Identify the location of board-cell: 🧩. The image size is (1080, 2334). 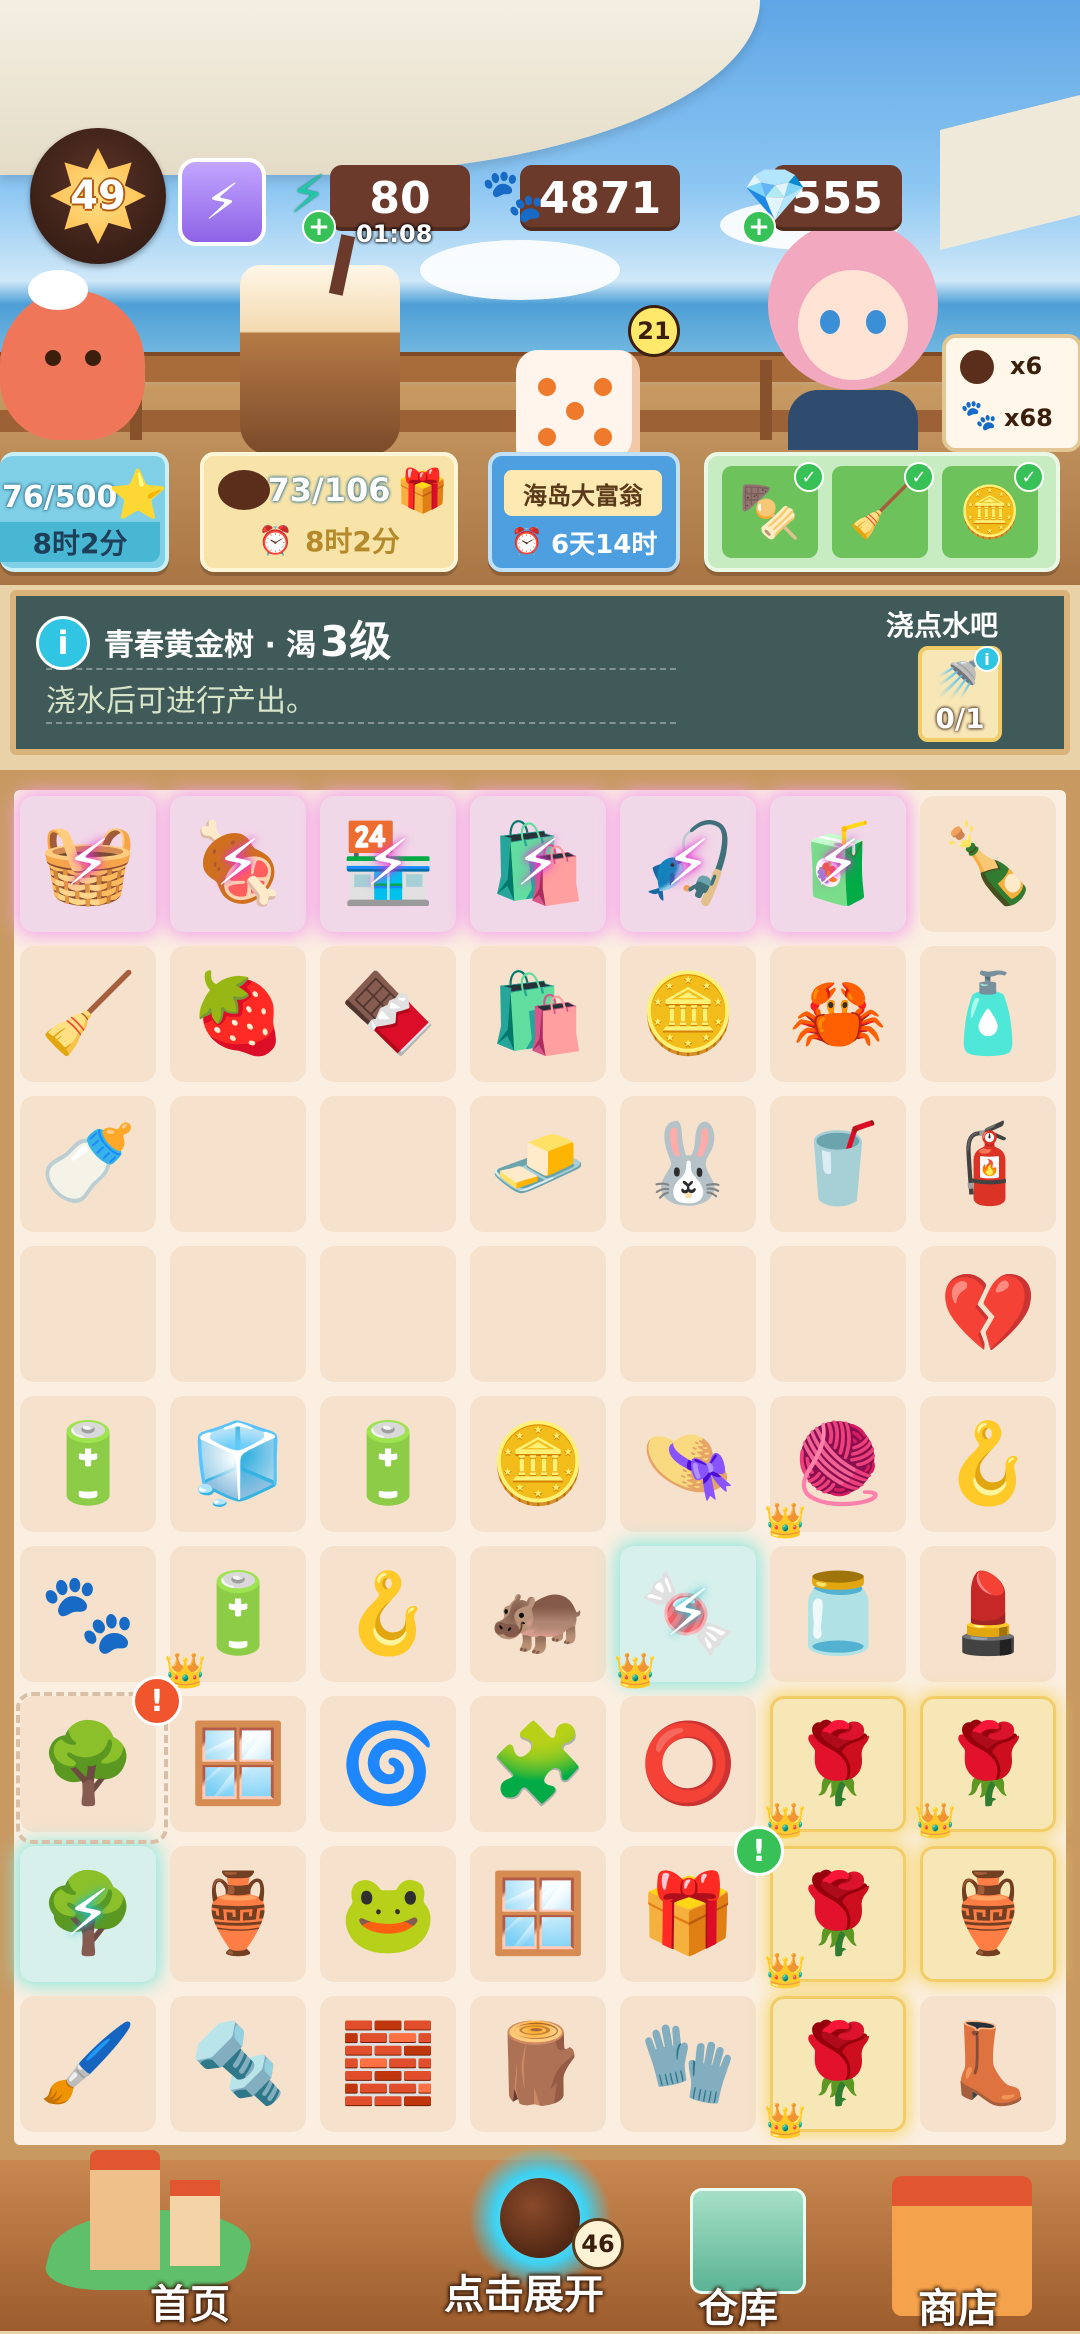
(538, 1764).